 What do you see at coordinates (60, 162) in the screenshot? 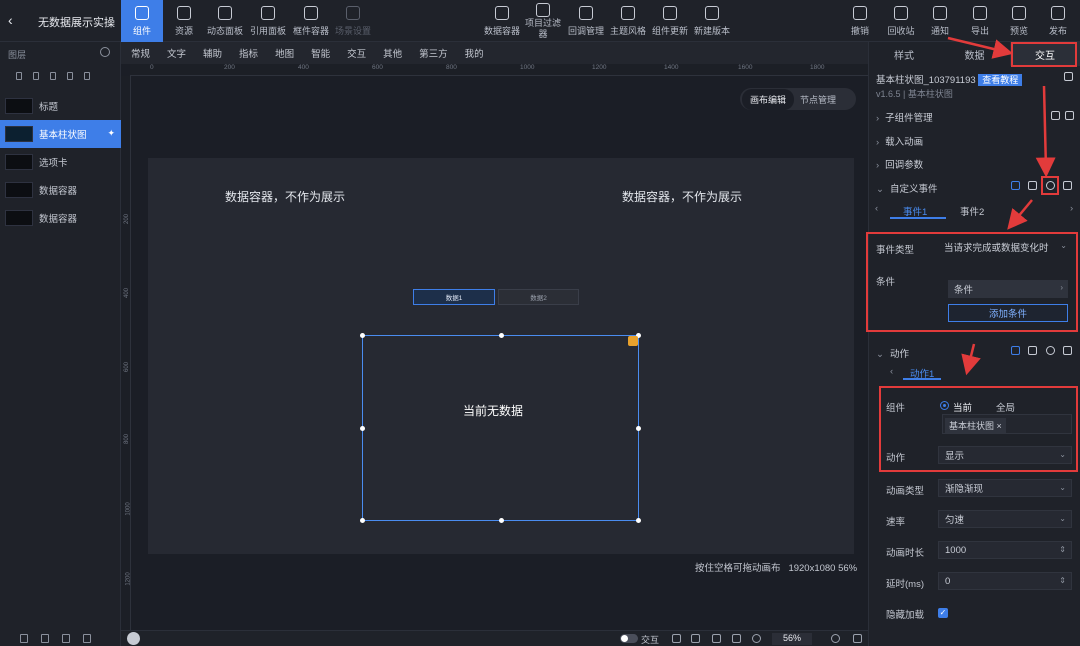
I see `layer-item: 选项卡` at bounding box center [60, 162].